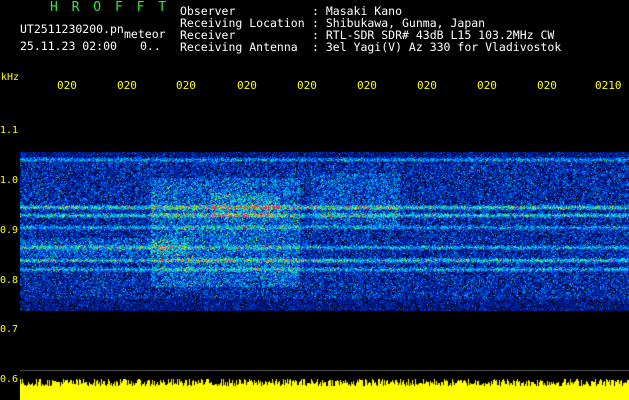  I want to click on datetime-label: 25.11.23 02:00, so click(68, 46).